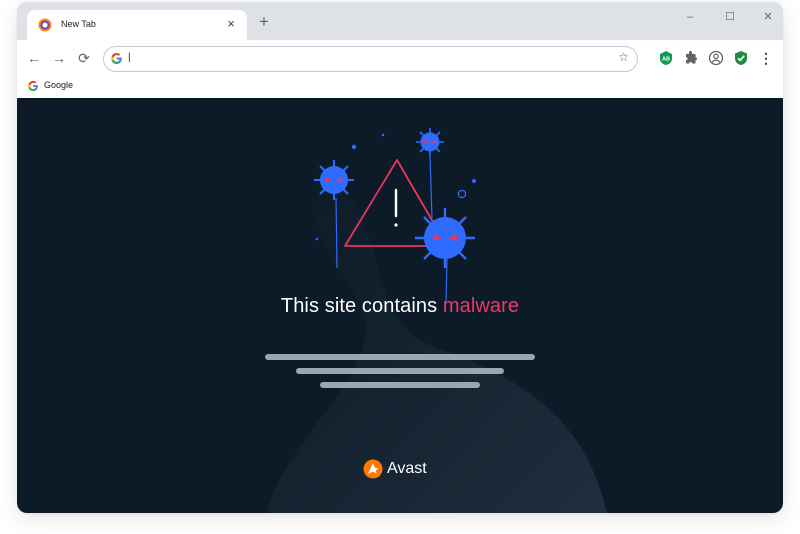 Image resolution: width=800 pixels, height=534 pixels. What do you see at coordinates (623, 57) in the screenshot?
I see `bookmark-star-icon: ☆` at bounding box center [623, 57].